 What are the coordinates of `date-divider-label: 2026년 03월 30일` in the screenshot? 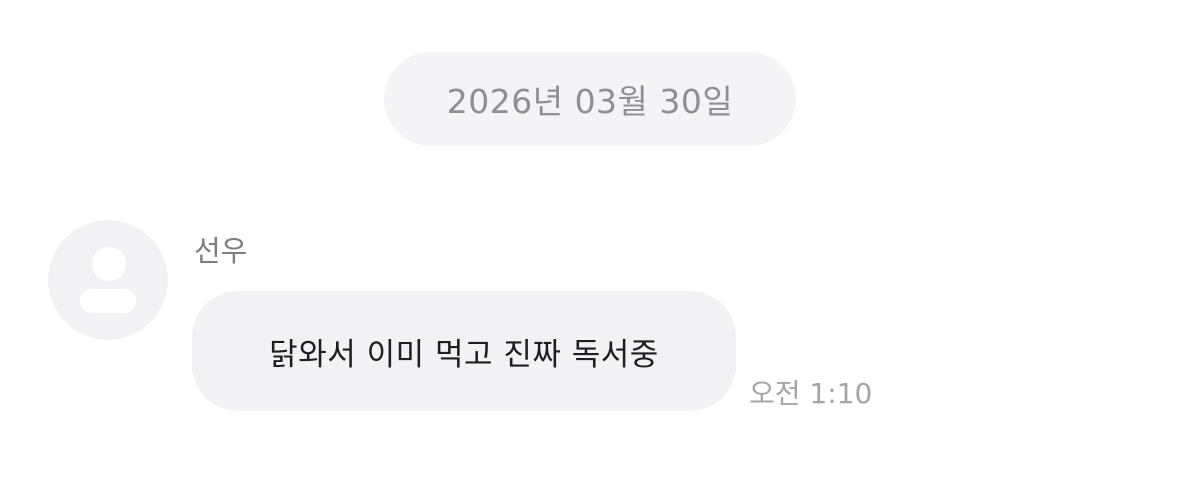 It's located at (590, 101).